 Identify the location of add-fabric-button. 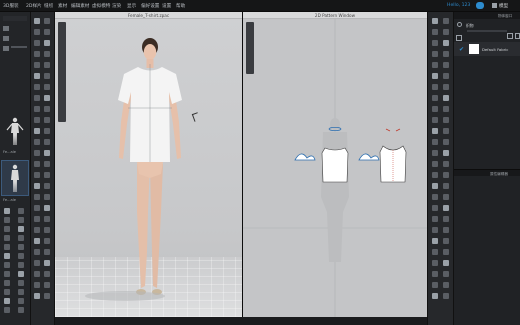
(459, 38).